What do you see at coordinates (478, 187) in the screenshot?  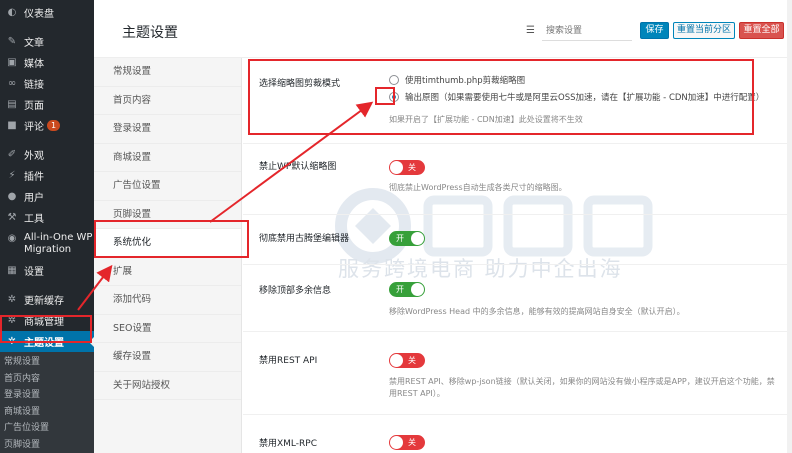 I see `disable-thumbs-desc: 彻底禁止WordPress自动生成各类尺寸的缩略图。` at bounding box center [478, 187].